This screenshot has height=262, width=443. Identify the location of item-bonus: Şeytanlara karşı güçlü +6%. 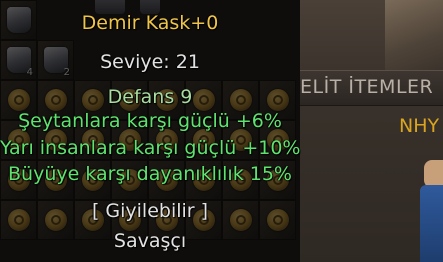
(150, 121).